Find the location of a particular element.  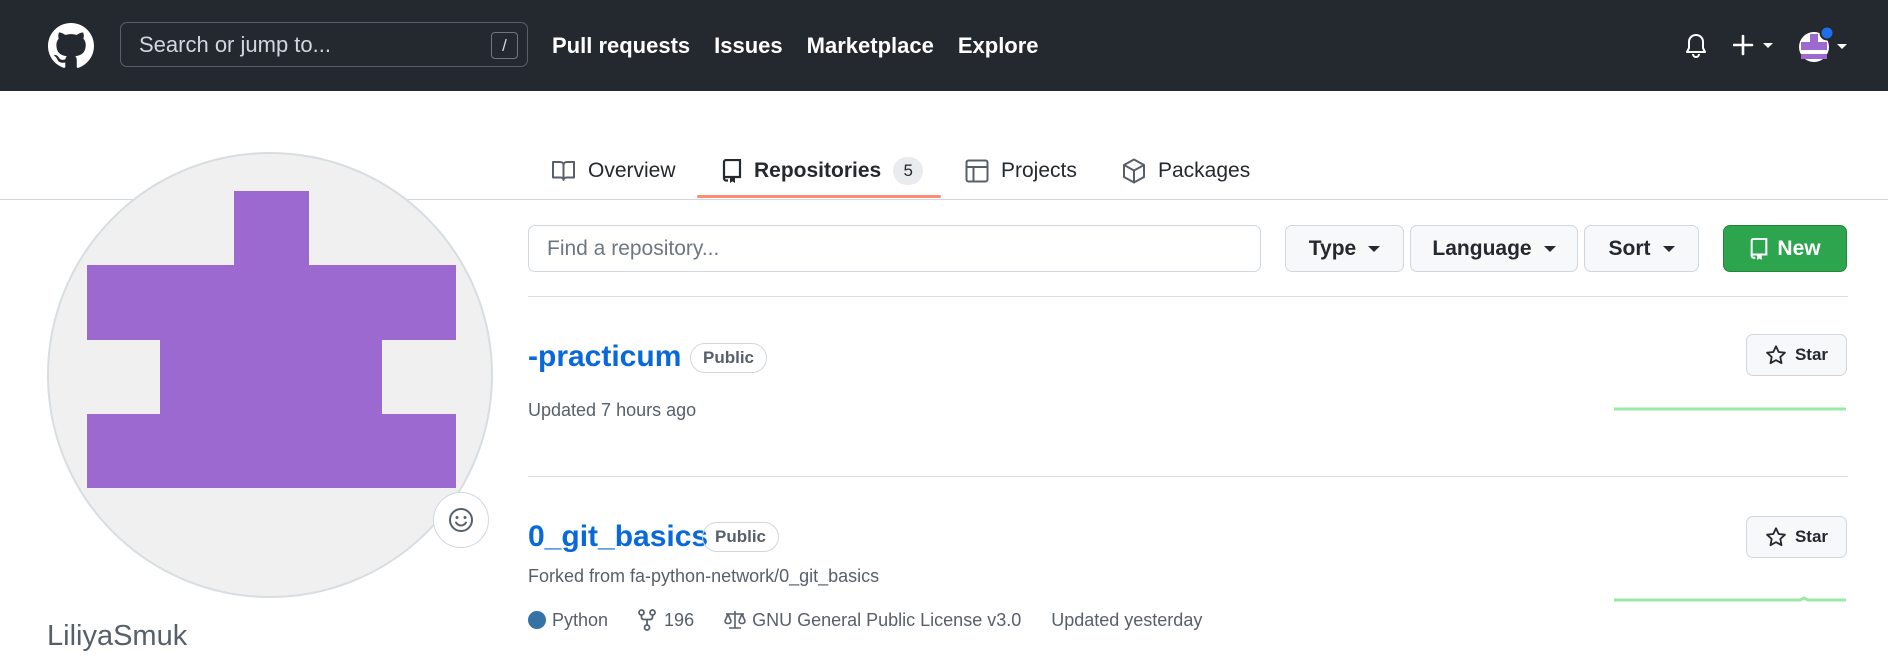

repositories-count-badge: 5 is located at coordinates (908, 171).